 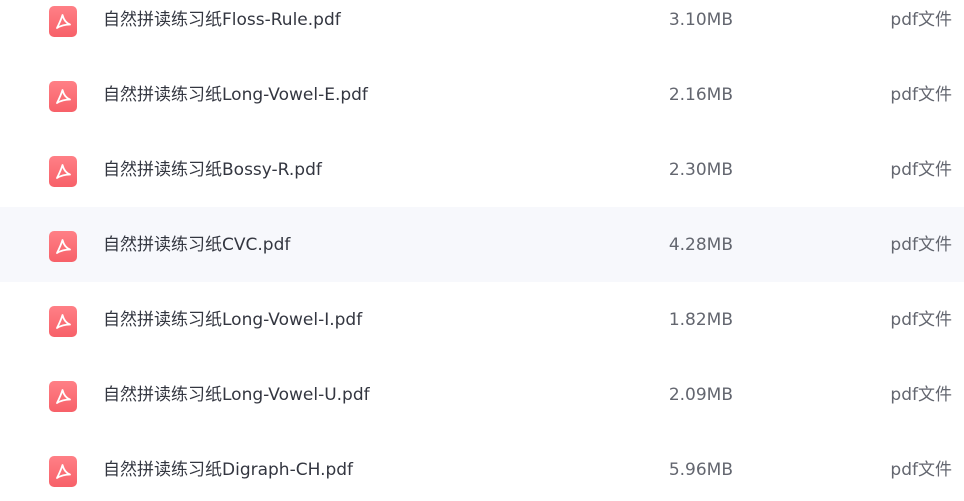 What do you see at coordinates (700, 95) in the screenshot?
I see `file-size: 2.16MB` at bounding box center [700, 95].